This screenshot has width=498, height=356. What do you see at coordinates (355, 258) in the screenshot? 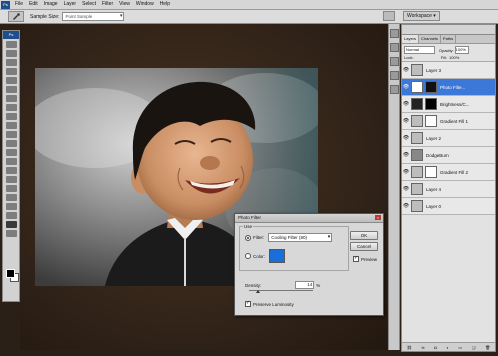
I see `preview-checkbox` at bounding box center [355, 258].